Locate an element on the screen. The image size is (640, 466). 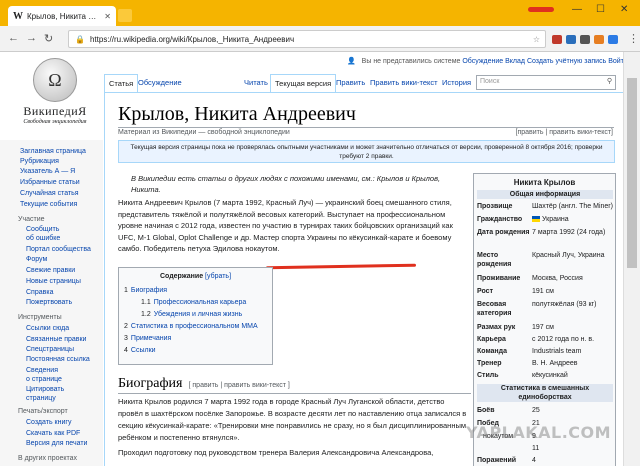
ukraine-flag-icon is located at coordinates (536, 219).